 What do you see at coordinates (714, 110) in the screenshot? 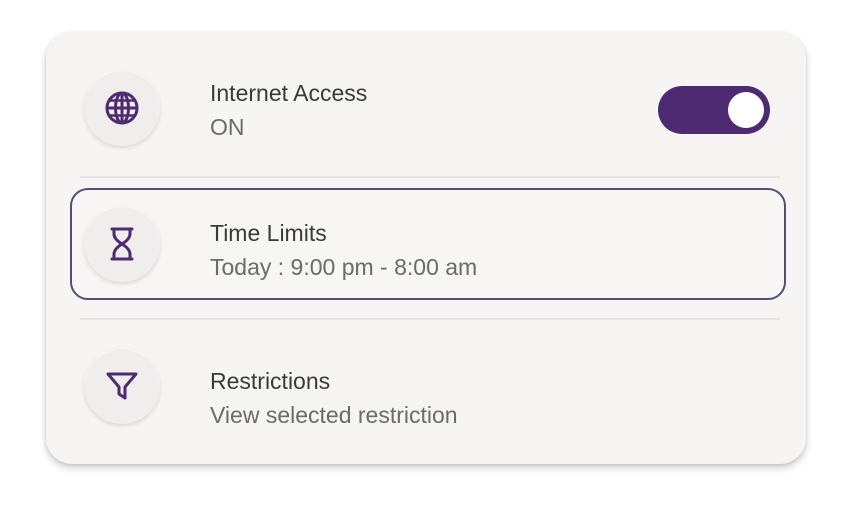
I see `internet-access-toggle` at bounding box center [714, 110].